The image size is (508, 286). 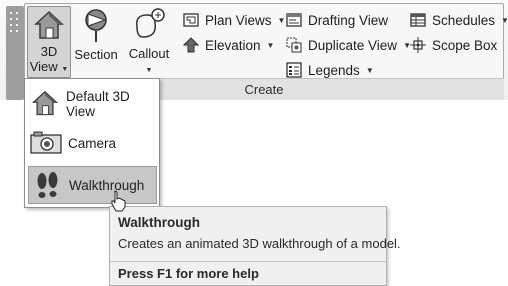 I want to click on plan-views-label: Plan Views, so click(x=238, y=20).